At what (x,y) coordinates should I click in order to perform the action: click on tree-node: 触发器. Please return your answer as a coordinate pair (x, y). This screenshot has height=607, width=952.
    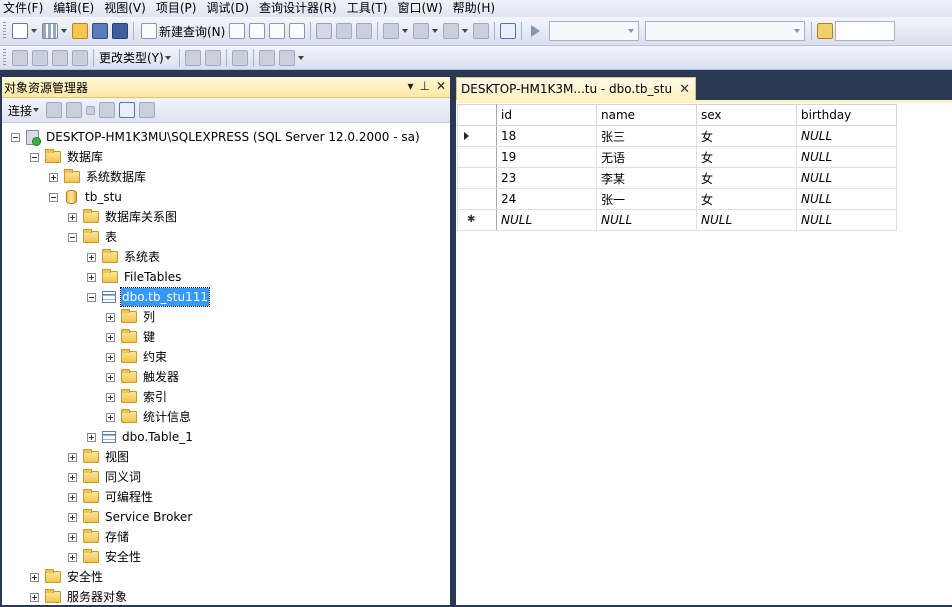
    Looking at the image, I should click on (143, 377).